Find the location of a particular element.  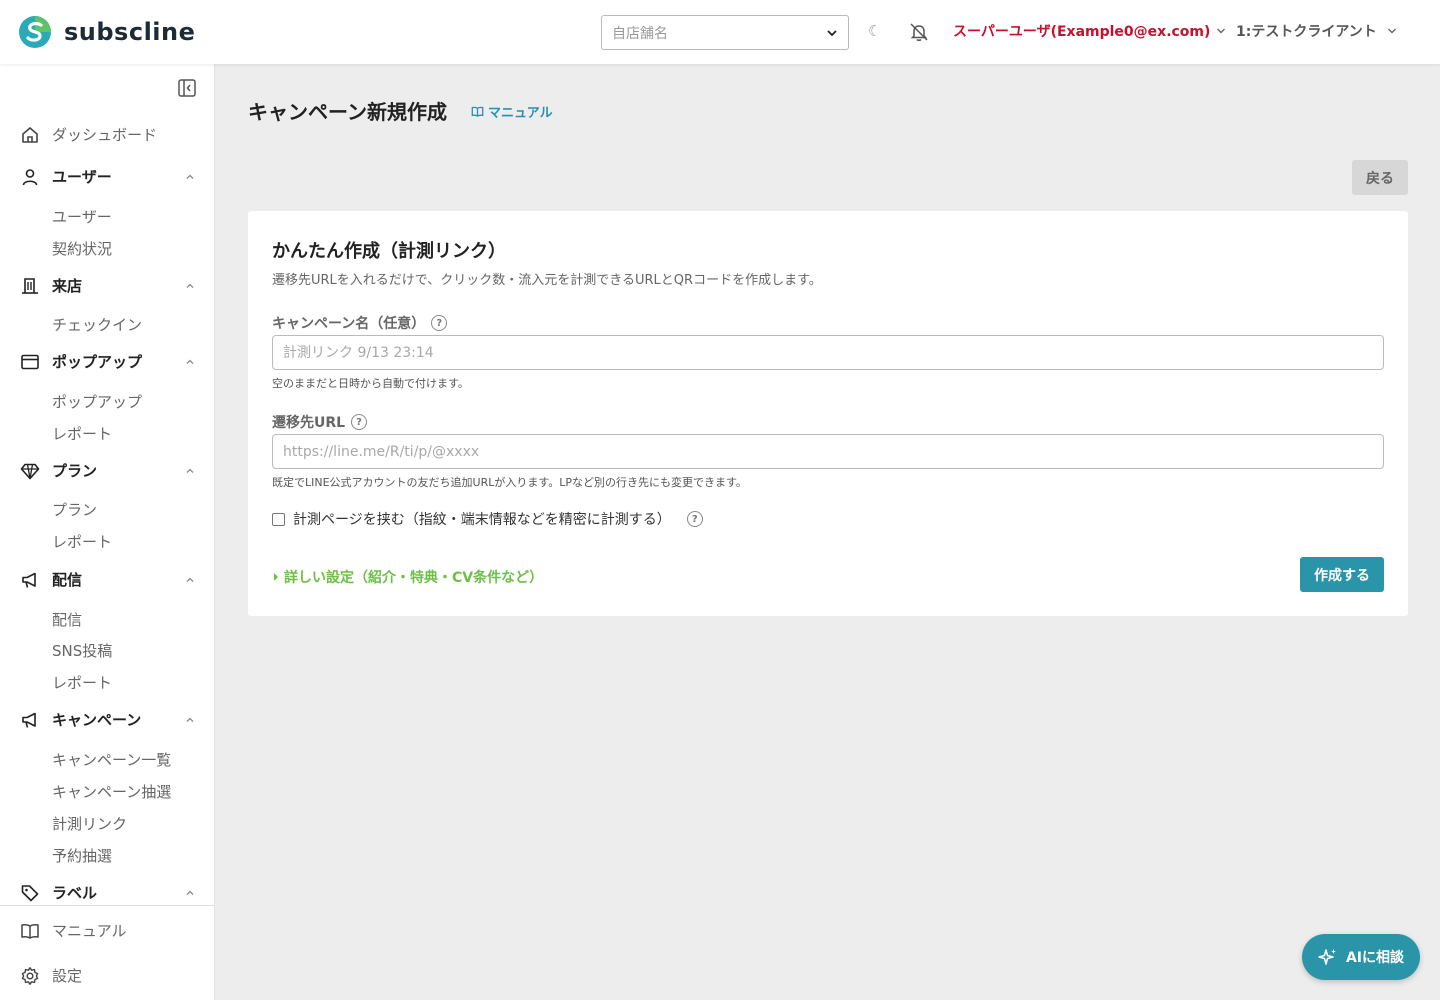

sidebar-item-checkin: チェックイン is located at coordinates (97, 324).